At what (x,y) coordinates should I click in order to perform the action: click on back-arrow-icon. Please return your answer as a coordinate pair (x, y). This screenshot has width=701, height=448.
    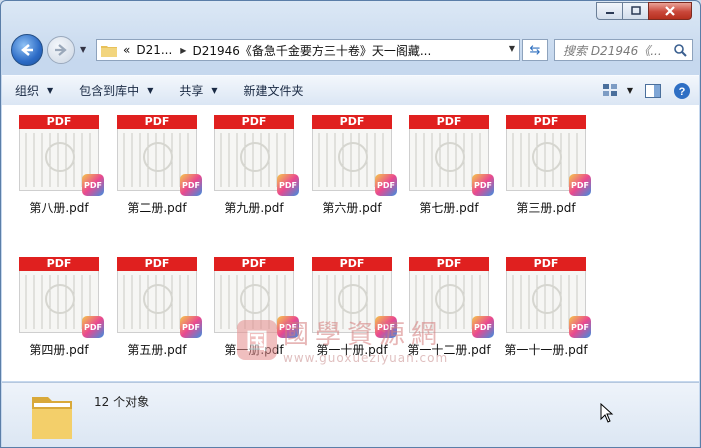
    Looking at the image, I should click on (27, 50).